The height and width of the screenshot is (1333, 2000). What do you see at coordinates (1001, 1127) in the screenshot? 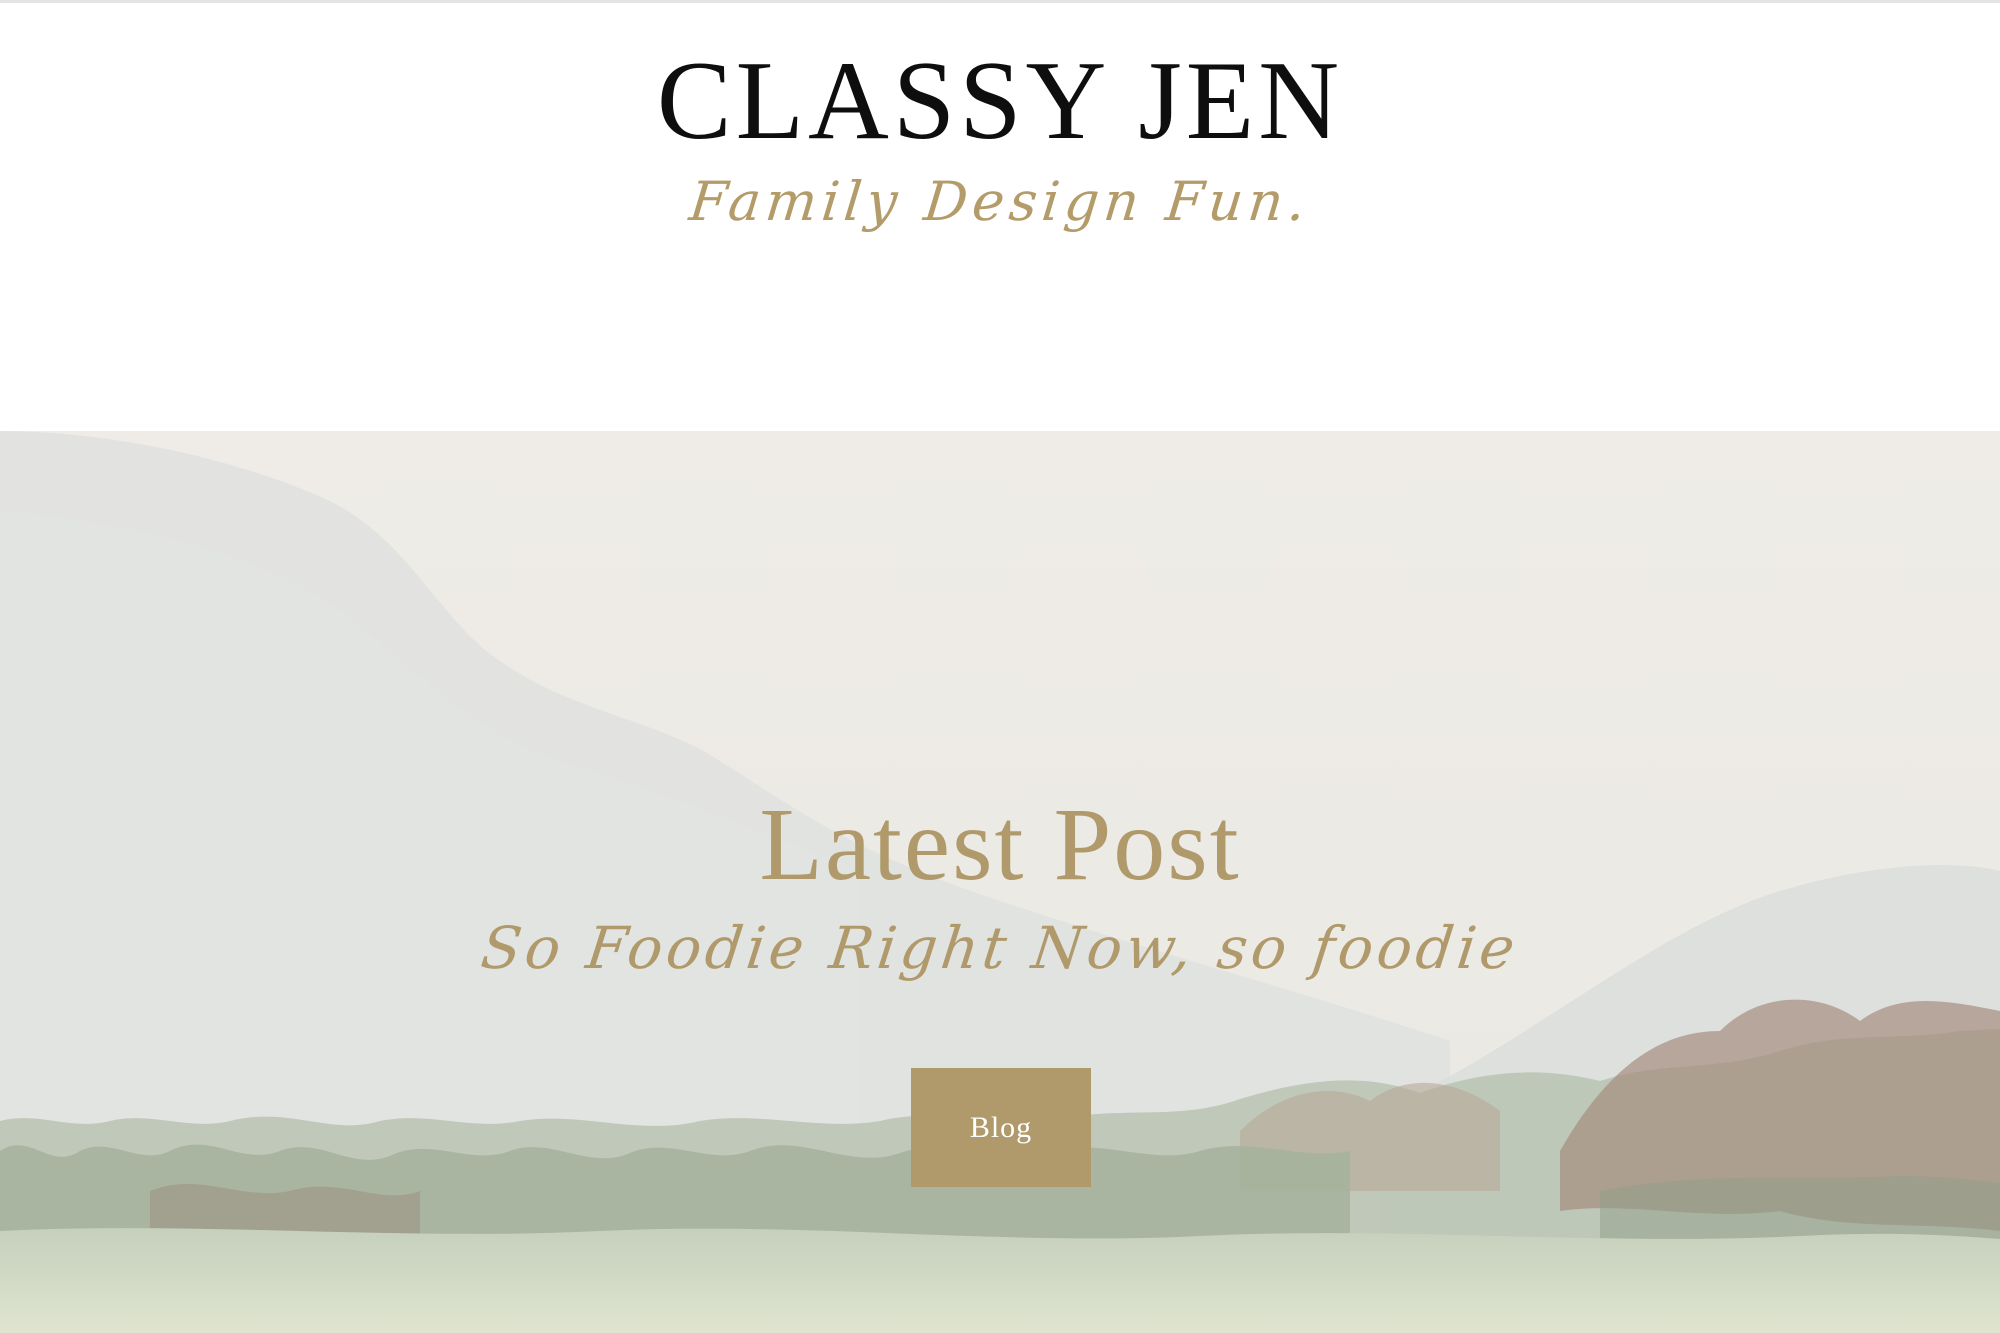
I see `blog-button: Blog` at bounding box center [1001, 1127].